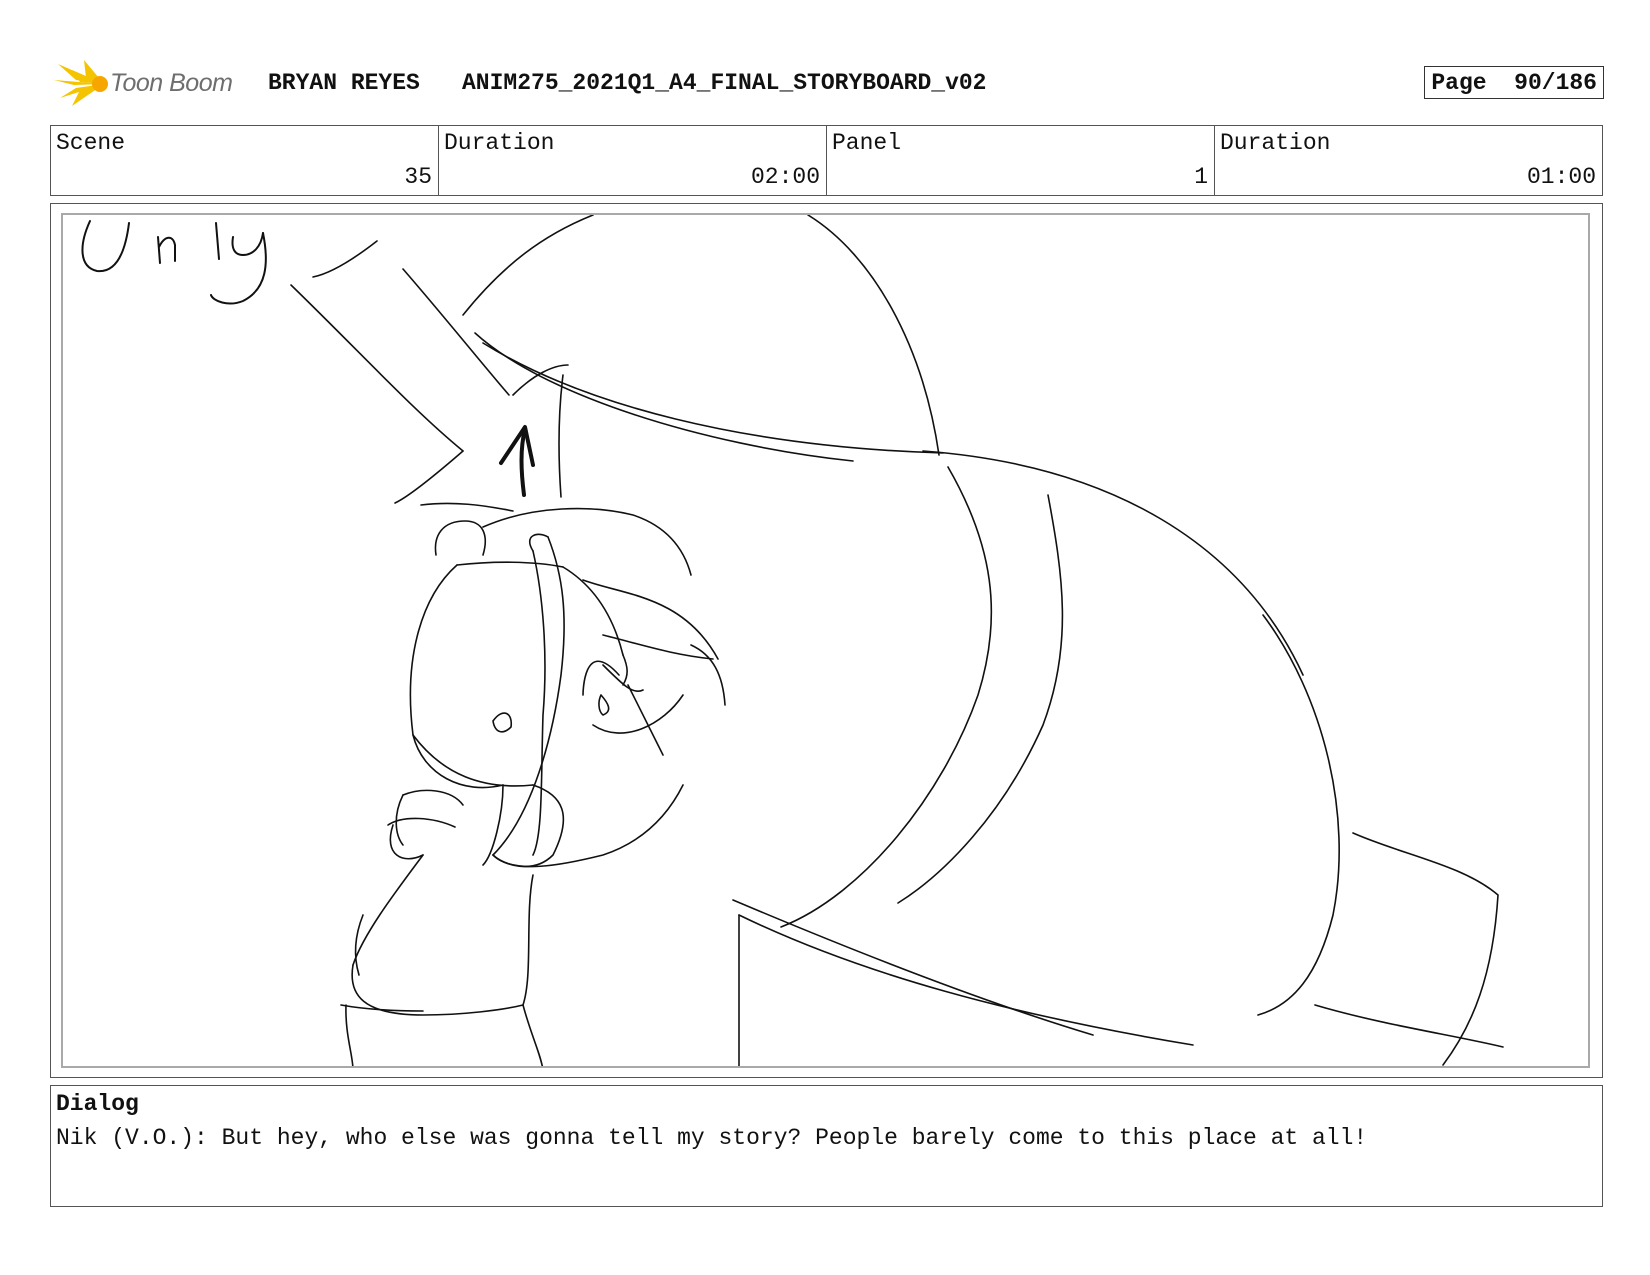  I want to click on scene-cell: Scene 35, so click(245, 160).